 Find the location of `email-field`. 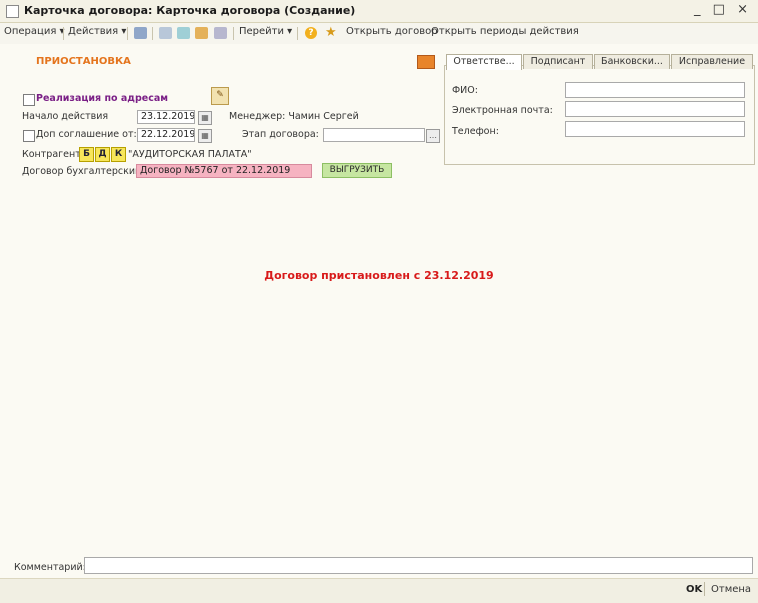

email-field is located at coordinates (655, 109).